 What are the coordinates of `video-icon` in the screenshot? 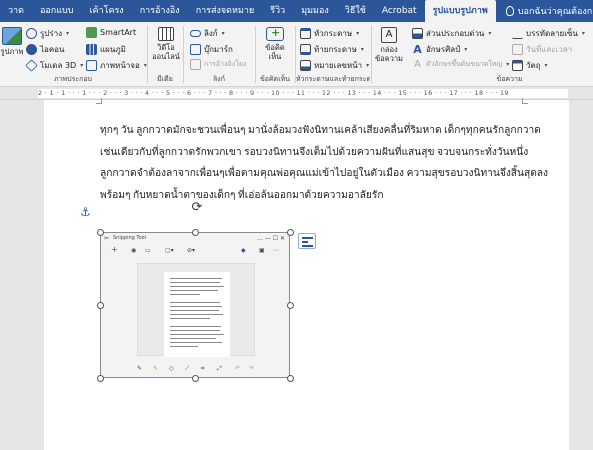 It's located at (166, 34).